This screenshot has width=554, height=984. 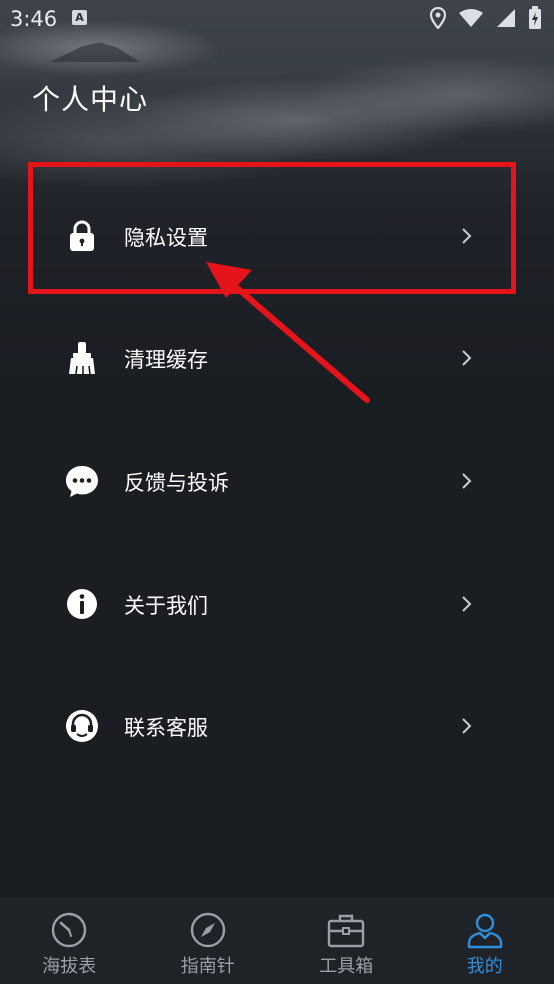 What do you see at coordinates (166, 606) in the screenshot?
I see `menu-item-label: 关于我们` at bounding box center [166, 606].